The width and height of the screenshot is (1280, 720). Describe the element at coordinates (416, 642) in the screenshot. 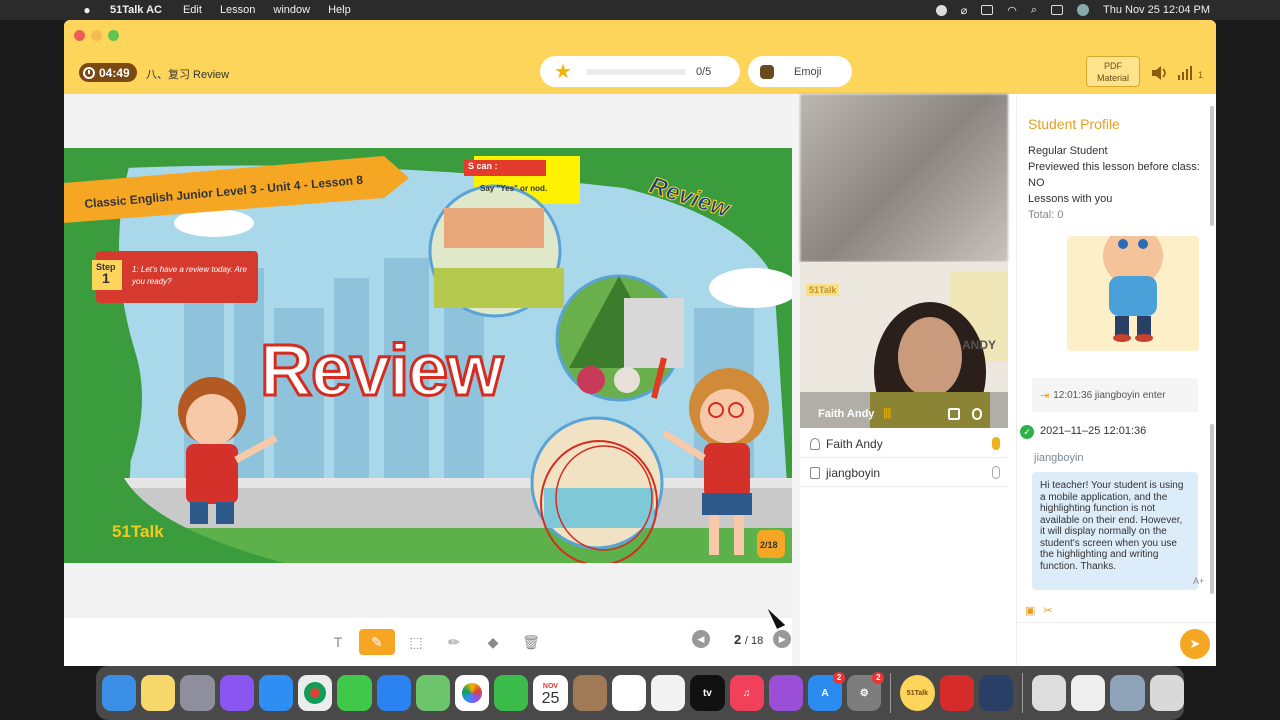

I see `select-tool-icon: ⬚` at that location.